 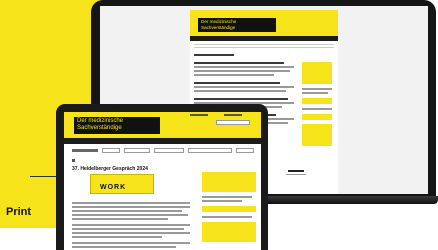 What do you see at coordinates (214, 55) in the screenshot?
I see `laptop-heading-placeholder` at bounding box center [214, 55].